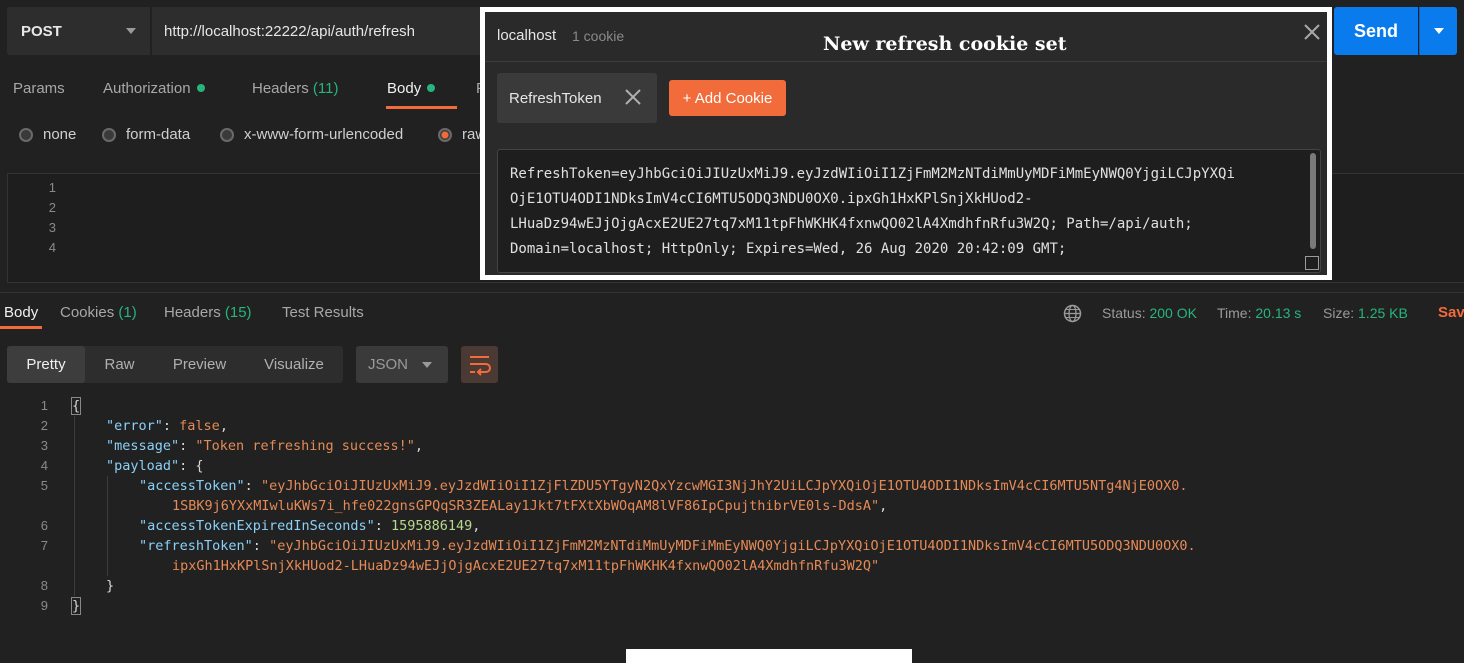 The image size is (1464, 663). I want to click on send-button: Send, so click(1376, 31).